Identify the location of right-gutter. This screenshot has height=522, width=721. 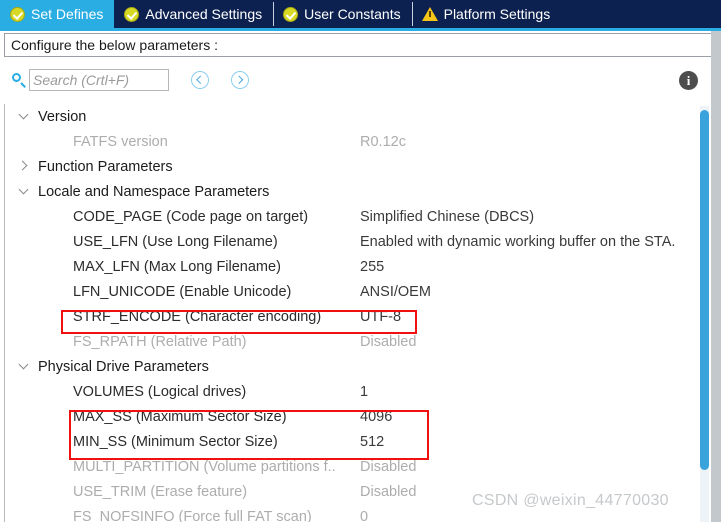
(716, 276).